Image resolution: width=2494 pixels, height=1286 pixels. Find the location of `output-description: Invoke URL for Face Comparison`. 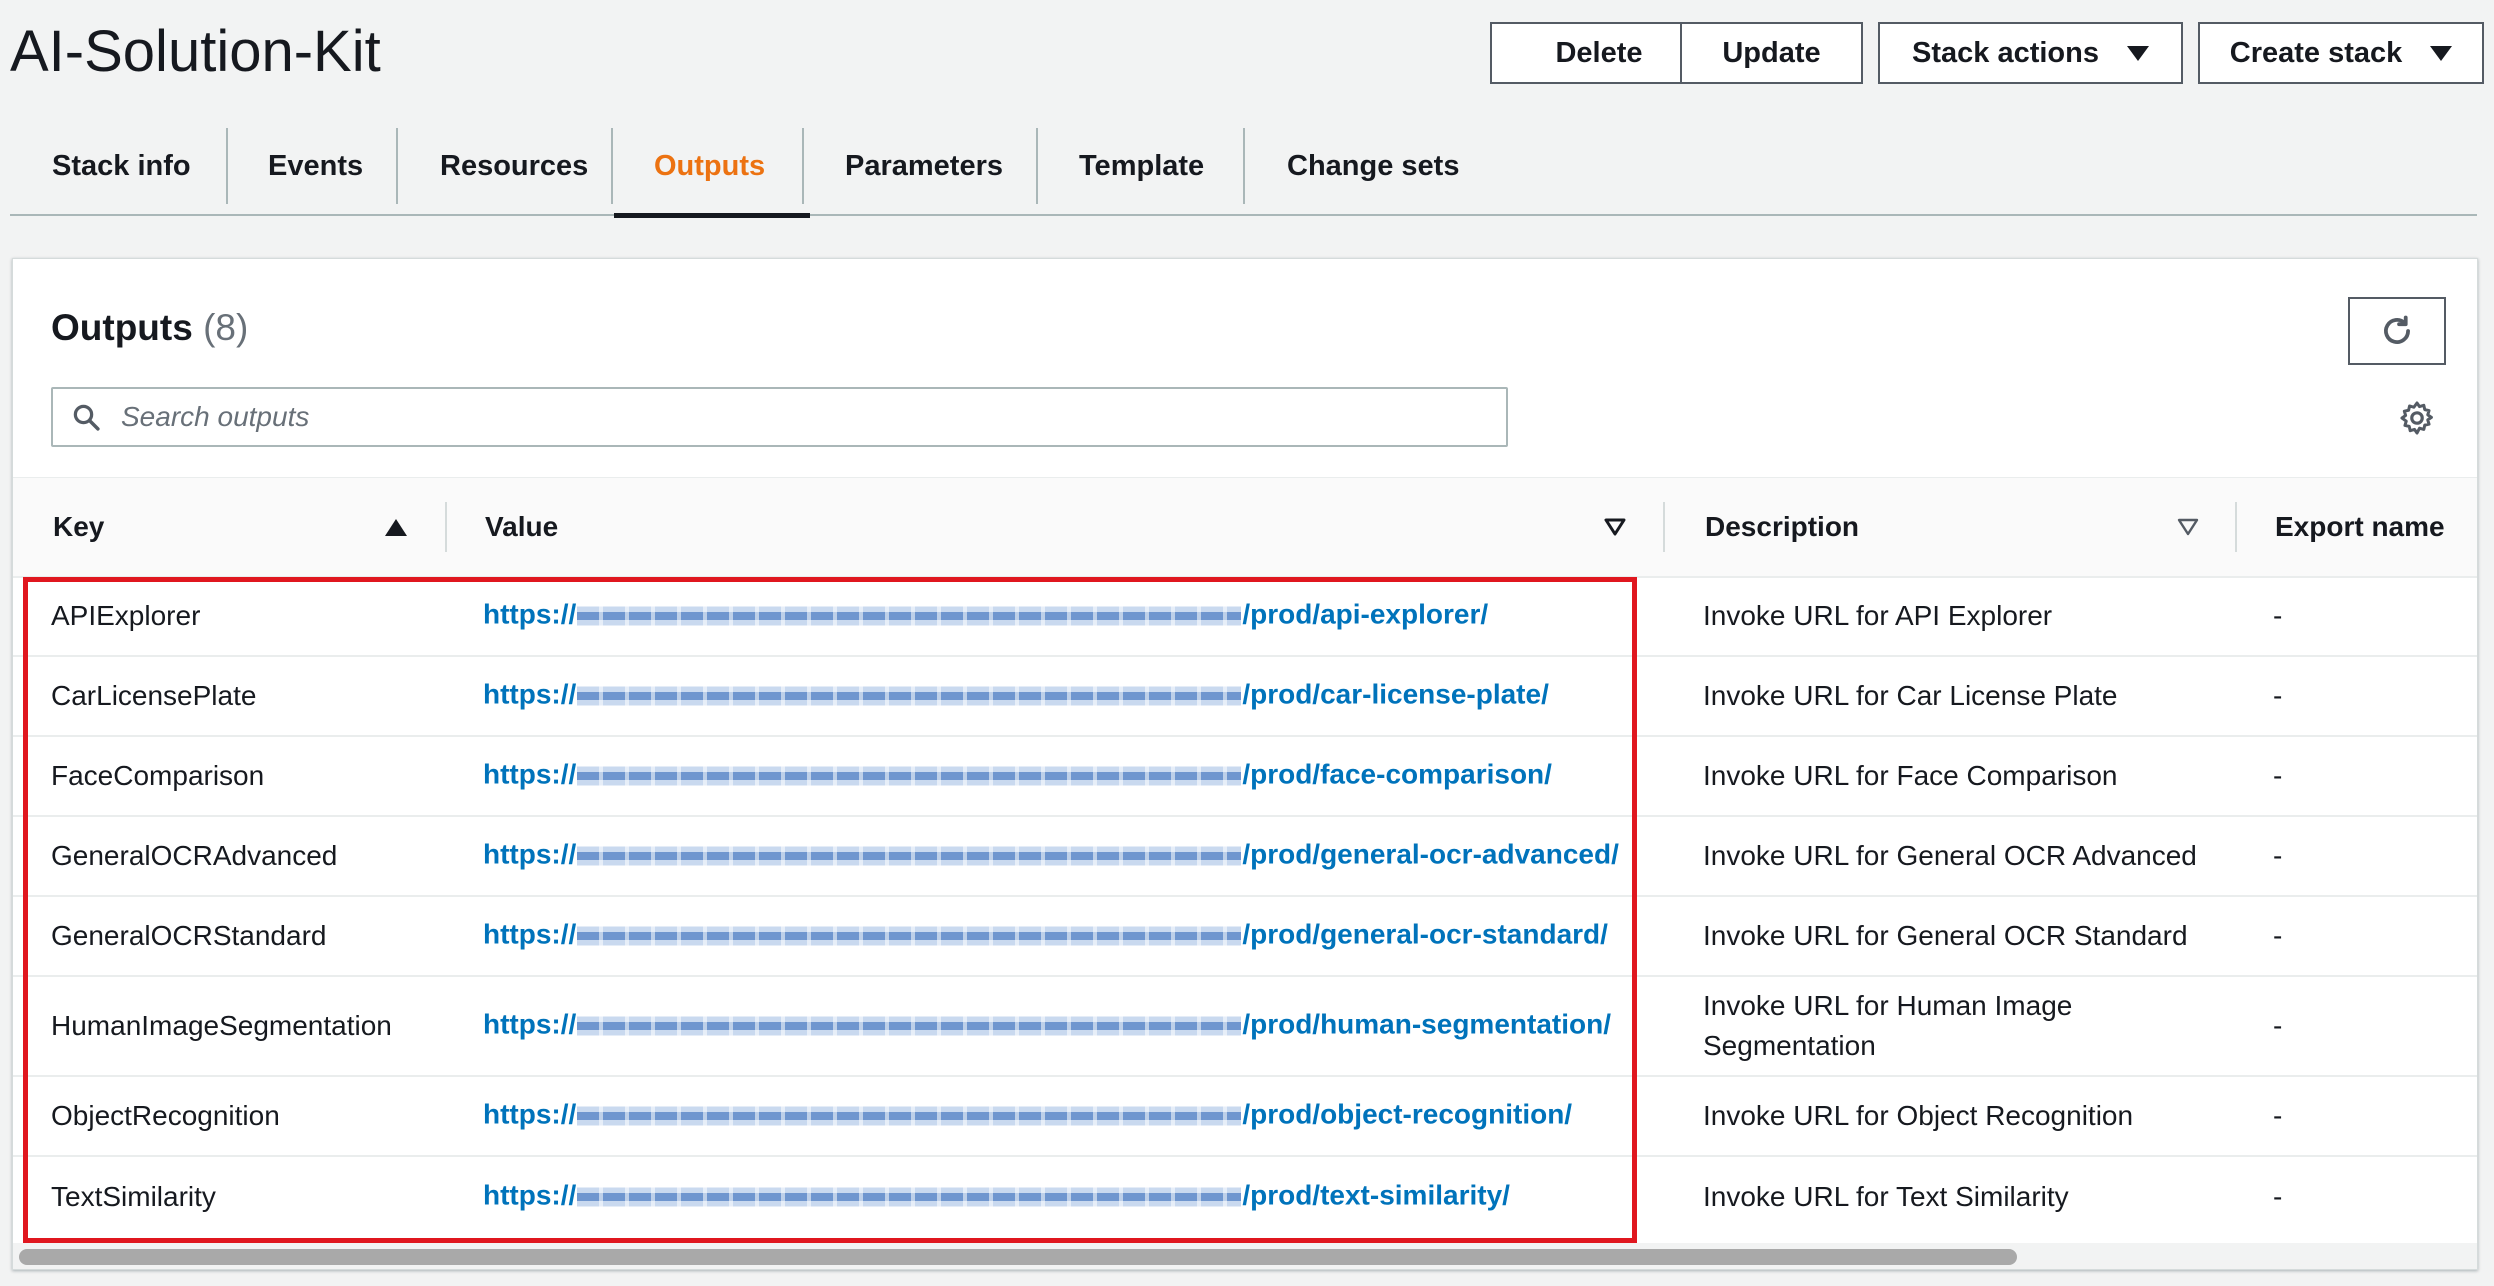

output-description: Invoke URL for Face Comparison is located at coordinates (1910, 775).